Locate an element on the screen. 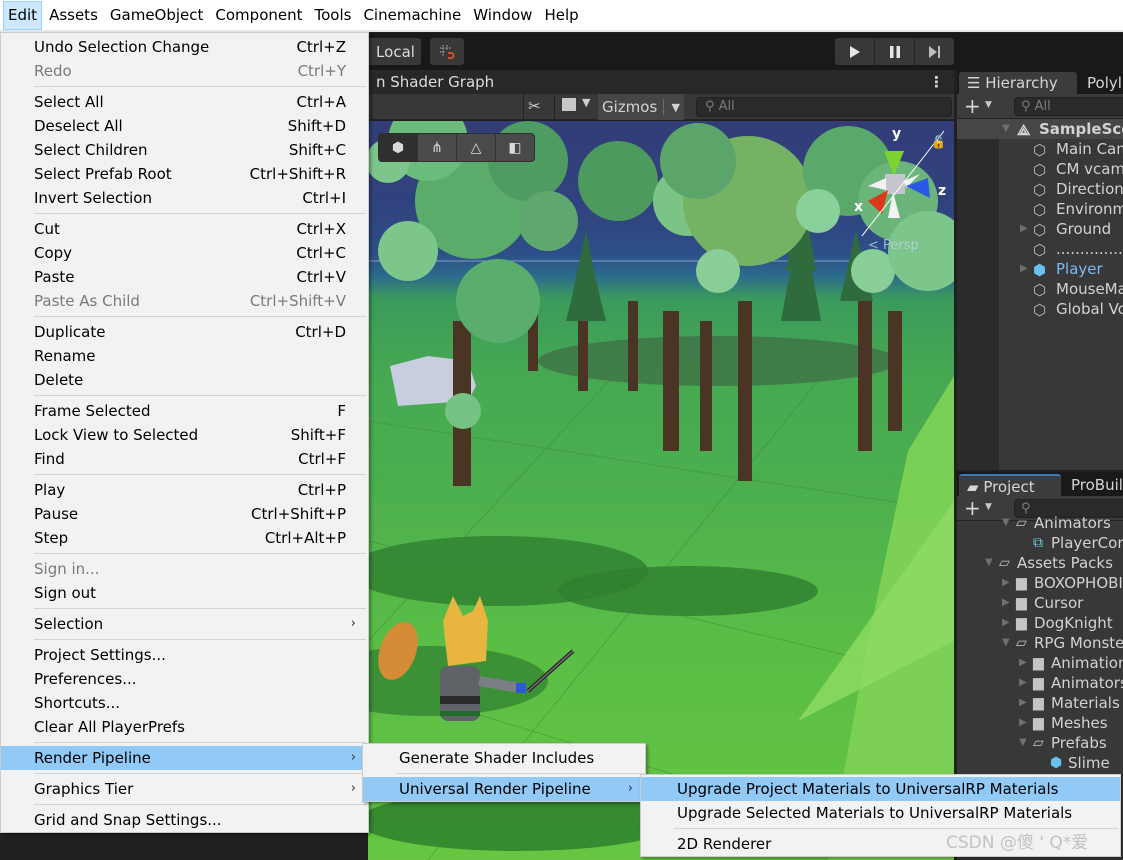 The width and height of the screenshot is (1123, 860). play-button is located at coordinates (855, 51).